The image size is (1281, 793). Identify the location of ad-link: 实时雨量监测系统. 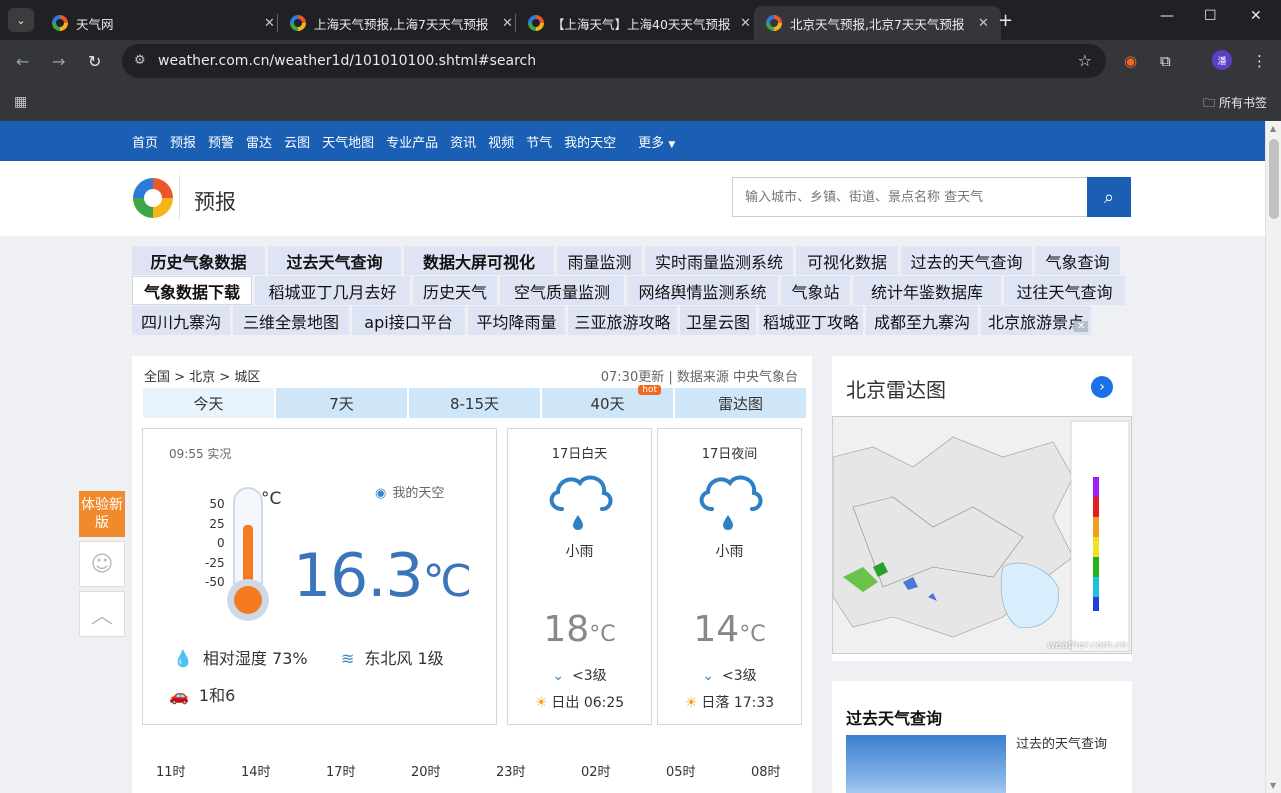
(719, 260).